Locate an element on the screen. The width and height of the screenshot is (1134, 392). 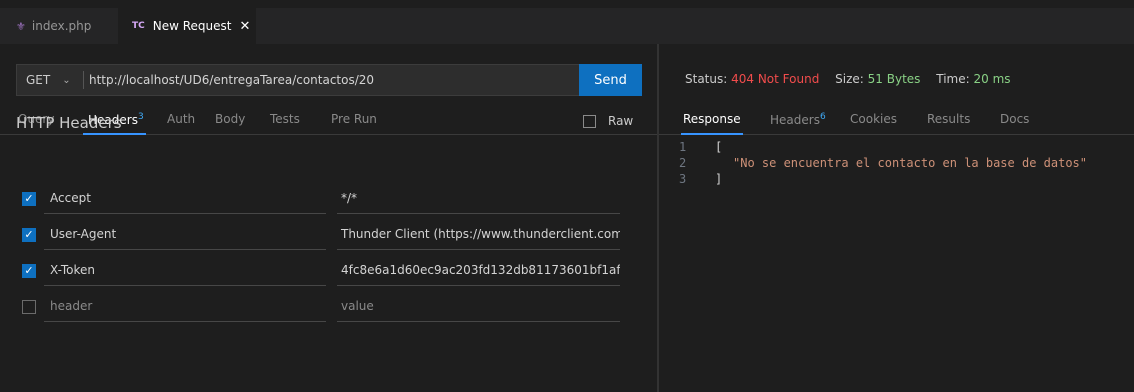
title-strip is located at coordinates (567, 4).